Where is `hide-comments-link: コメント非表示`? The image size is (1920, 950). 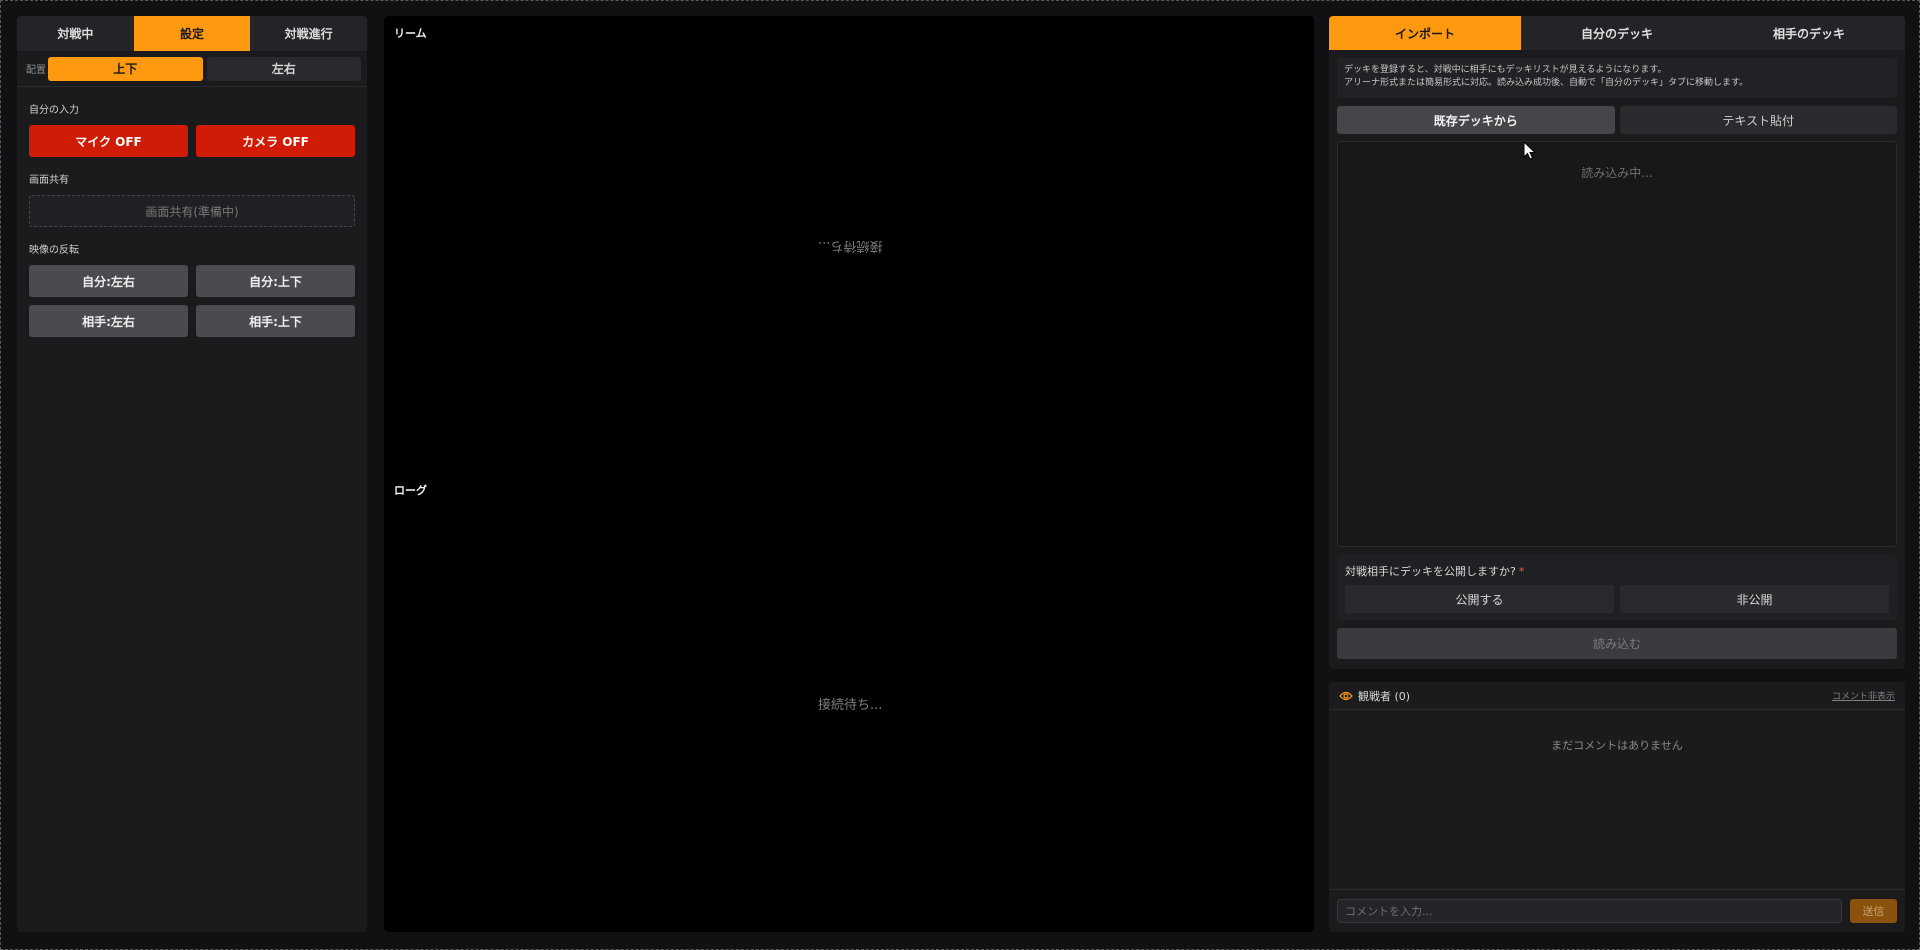 hide-comments-link: コメント非表示 is located at coordinates (1863, 695).